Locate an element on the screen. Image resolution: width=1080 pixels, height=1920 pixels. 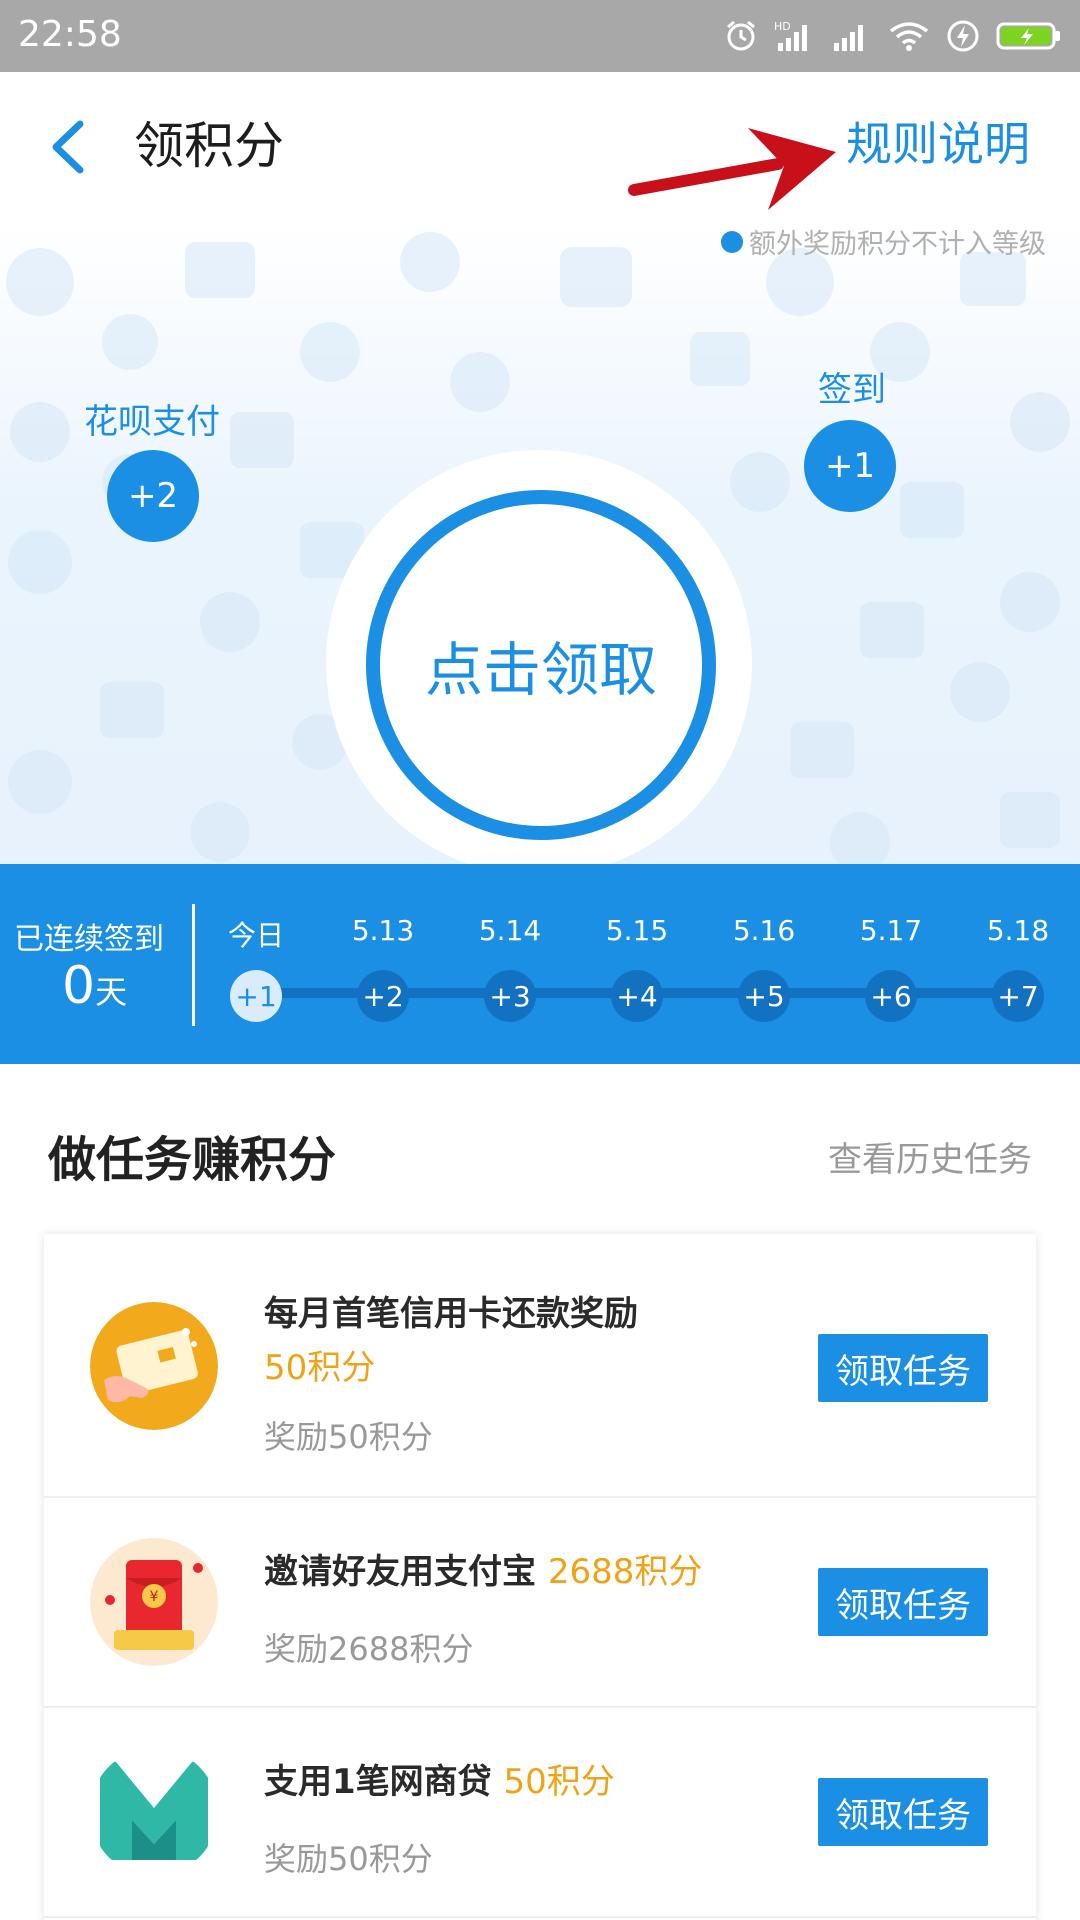
day-label: 5.17 is located at coordinates (891, 930).